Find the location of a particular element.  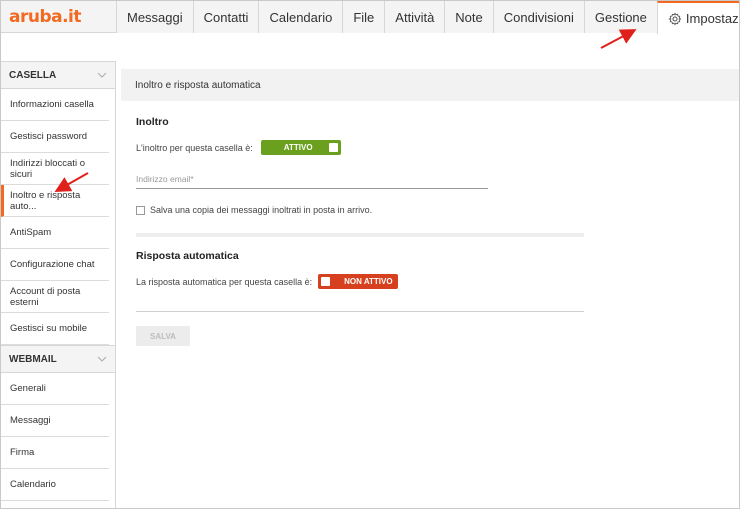

form-separator is located at coordinates (360, 311).